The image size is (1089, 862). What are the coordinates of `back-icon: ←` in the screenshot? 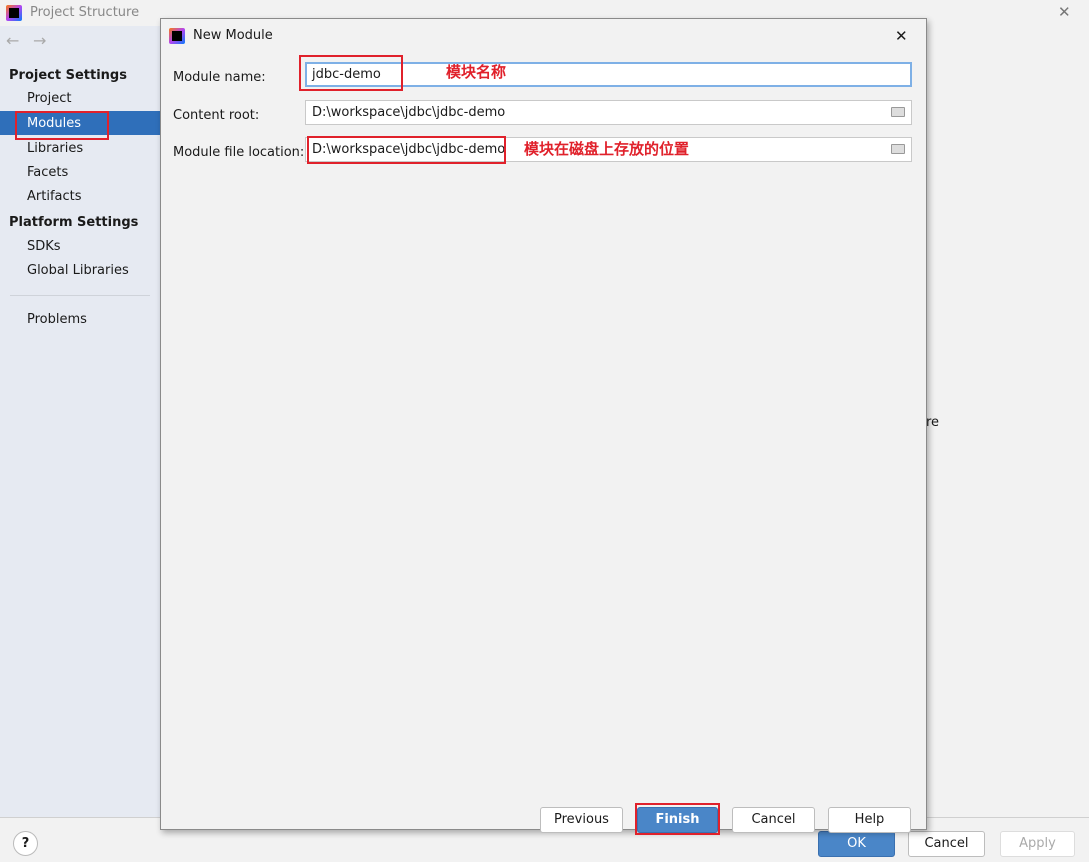 It's located at (12, 40).